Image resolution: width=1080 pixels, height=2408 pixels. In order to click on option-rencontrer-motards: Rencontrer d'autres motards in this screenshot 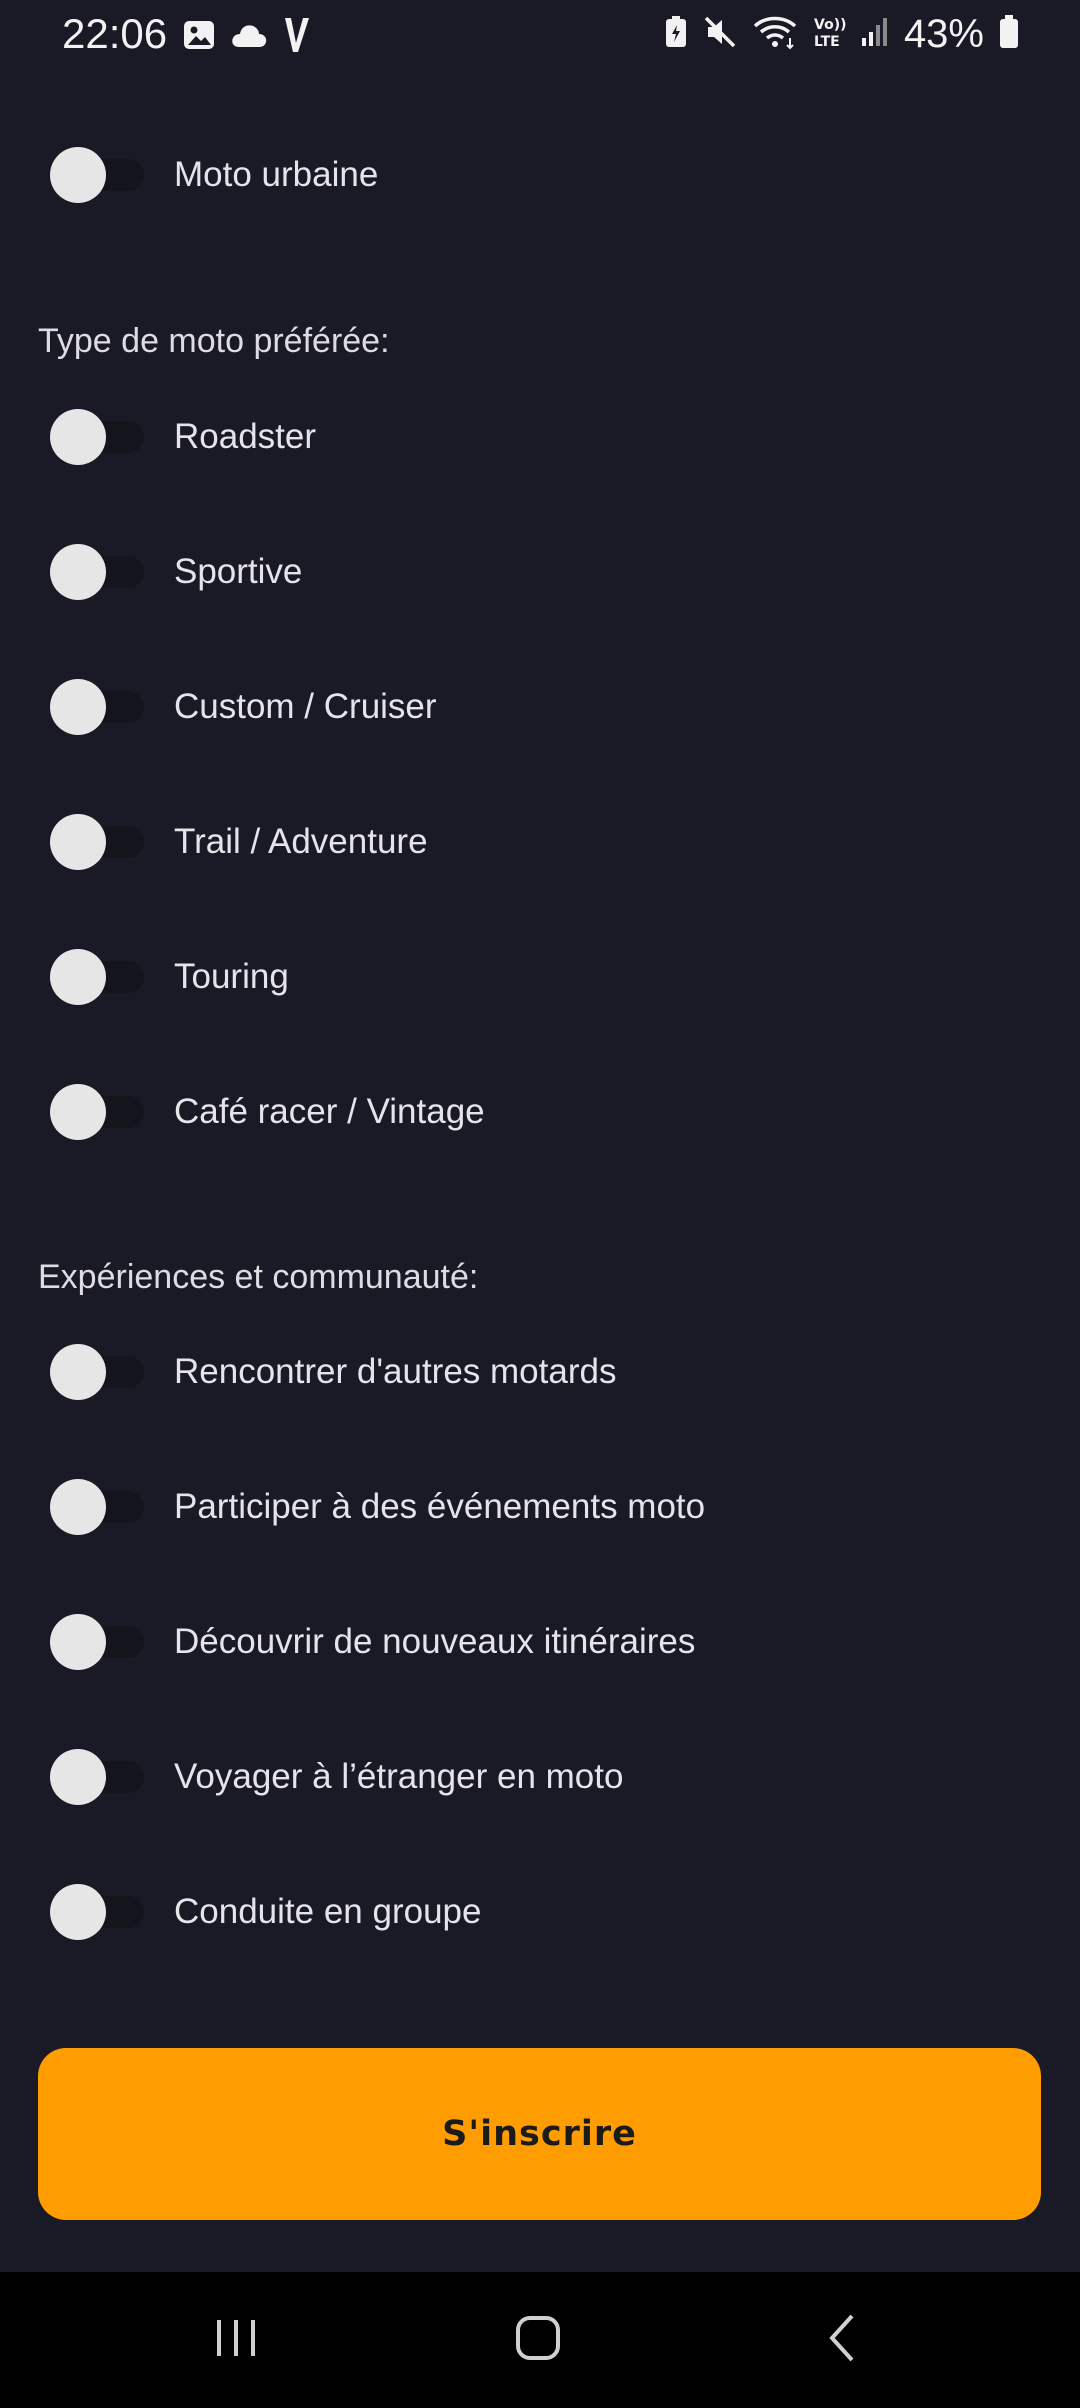, I will do `click(540, 1372)`.